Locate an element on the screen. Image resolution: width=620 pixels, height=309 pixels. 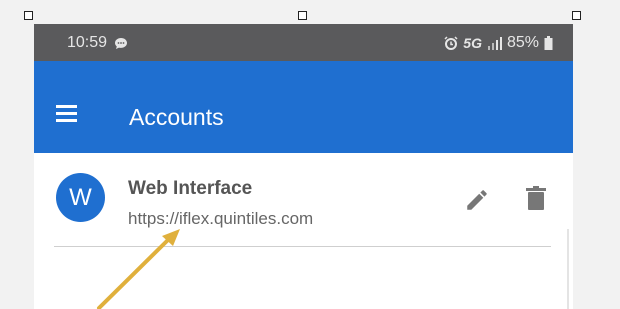
selection-handle-top-right is located at coordinates (576, 15).